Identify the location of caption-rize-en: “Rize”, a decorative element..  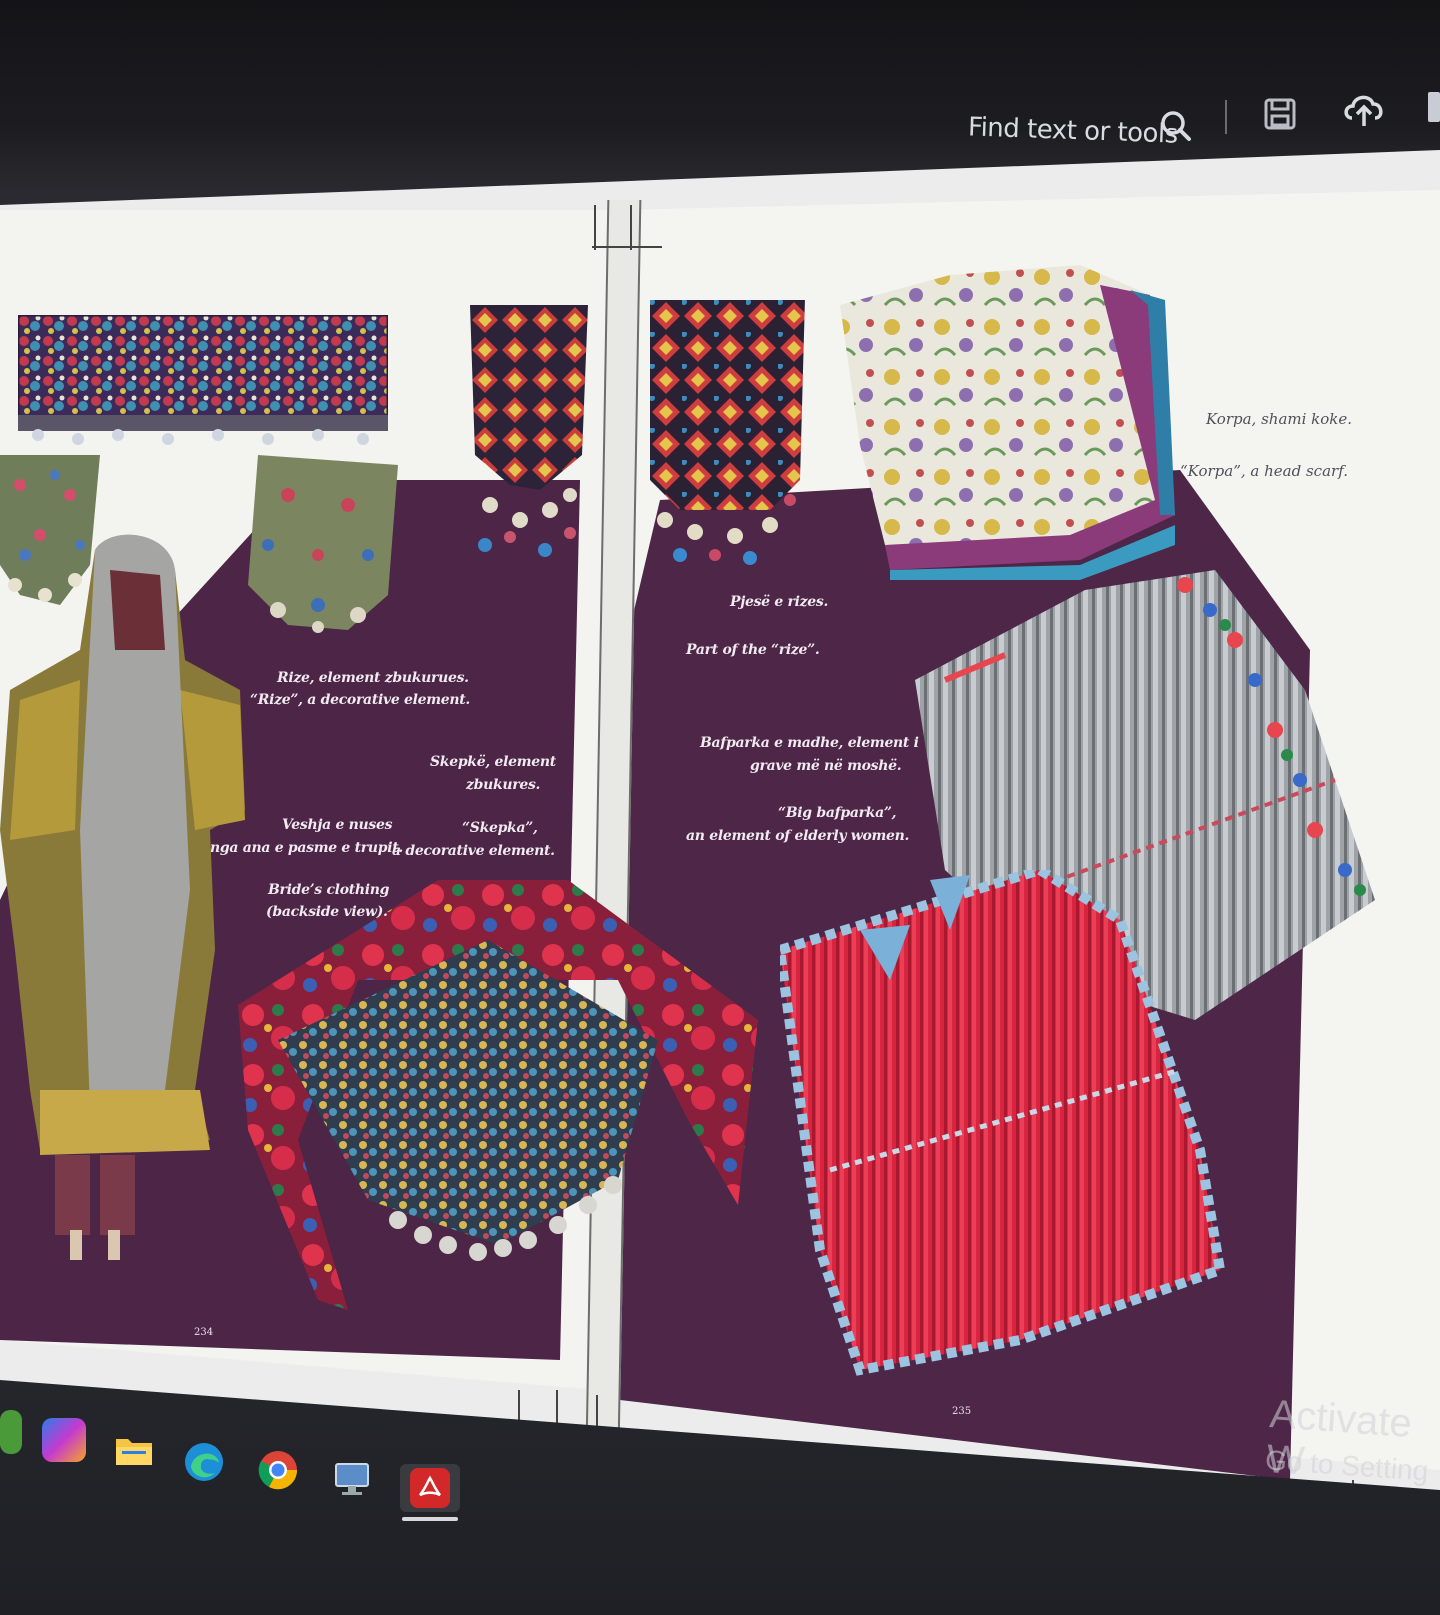
(360, 700).